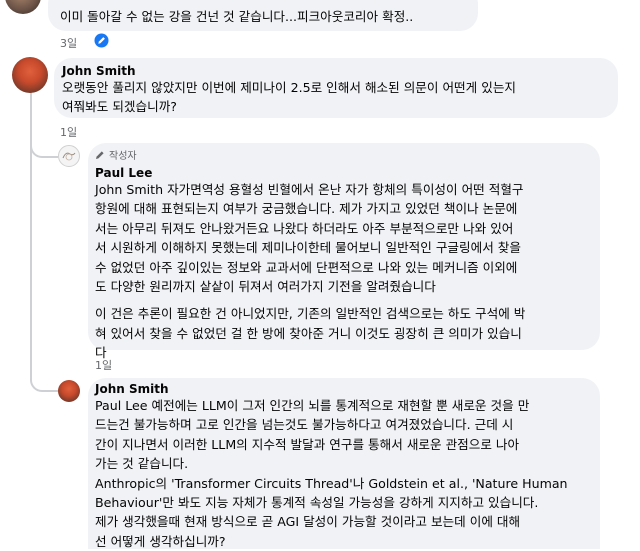 The width and height of the screenshot is (640, 551). I want to click on edit-icon, so click(101, 40).